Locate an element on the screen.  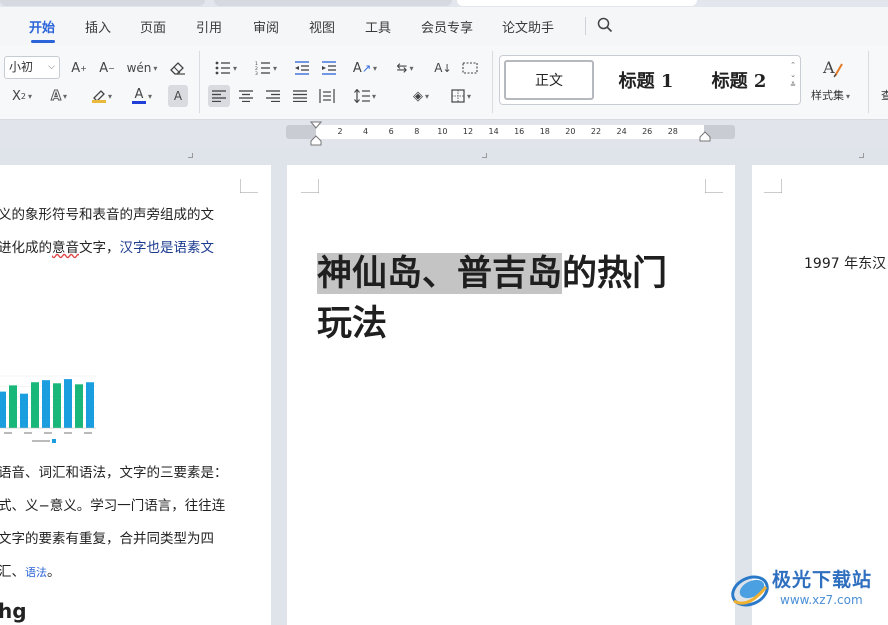
style-set-label: 样式集 is located at coordinates (827, 95).